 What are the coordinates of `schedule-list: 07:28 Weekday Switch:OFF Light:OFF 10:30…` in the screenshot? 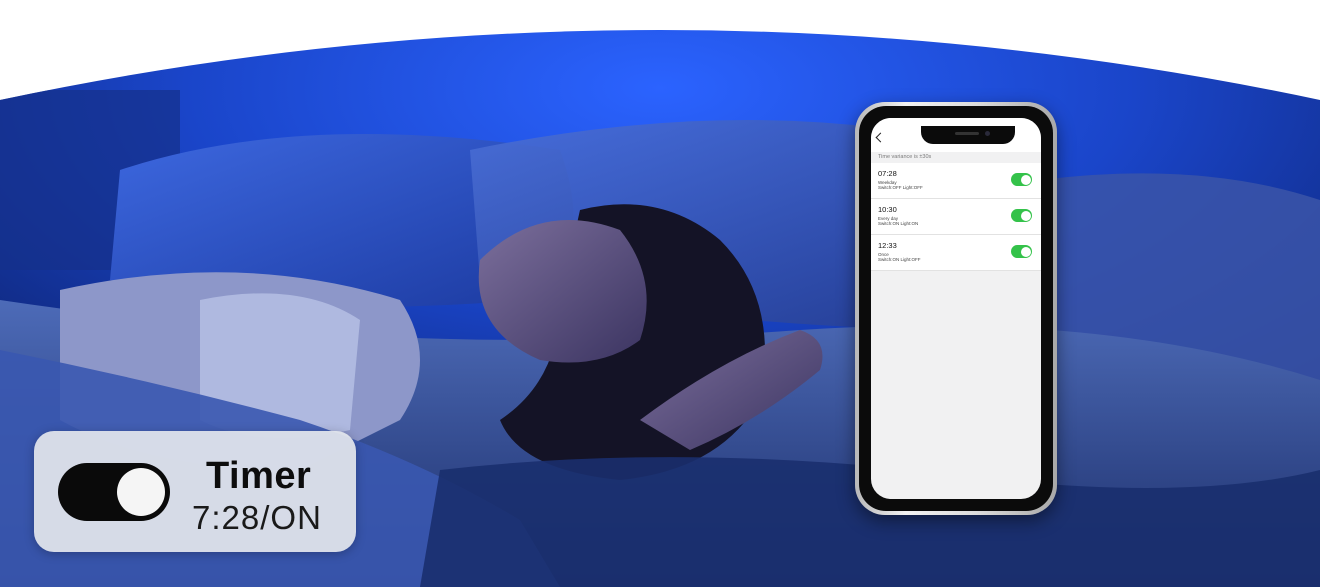 It's located at (956, 217).